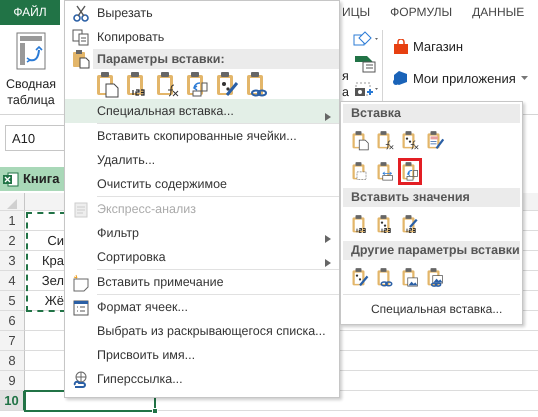 The image size is (538, 417). Describe the element at coordinates (202, 184) in the screenshot. I see `menu-item: Очистить содержимое` at that location.